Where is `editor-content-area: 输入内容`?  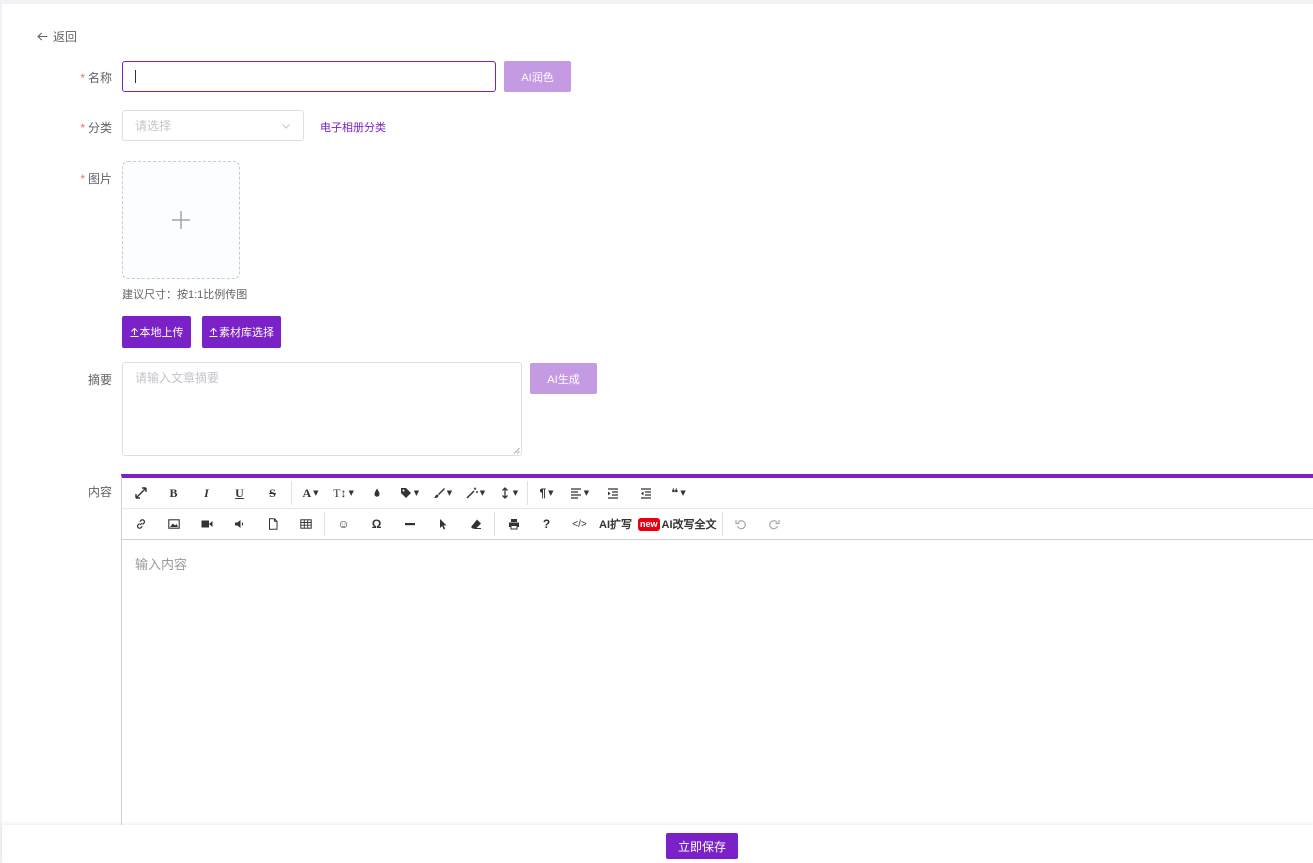
editor-content-area: 输入内容 is located at coordinates (717, 563).